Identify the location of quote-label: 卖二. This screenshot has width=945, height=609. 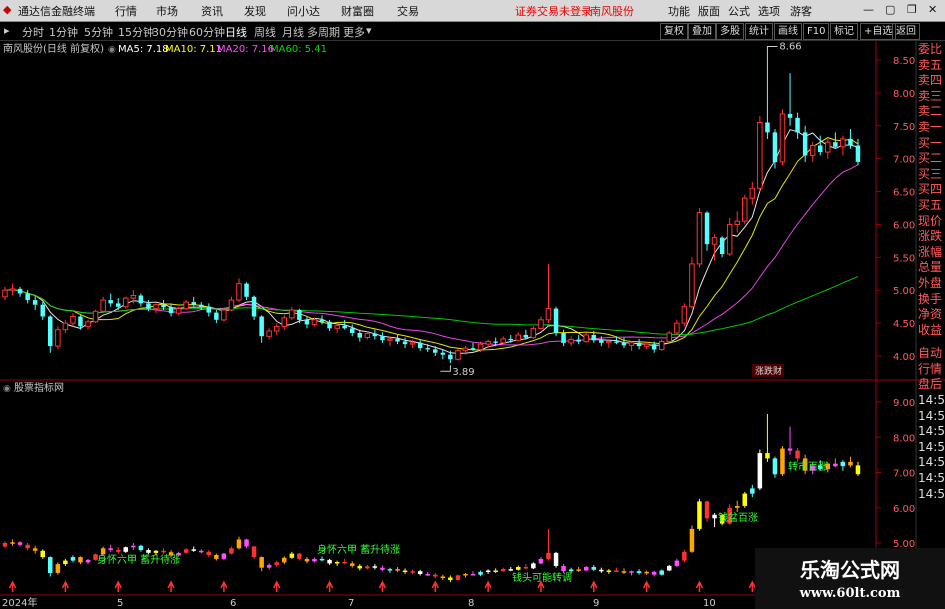
(931, 112).